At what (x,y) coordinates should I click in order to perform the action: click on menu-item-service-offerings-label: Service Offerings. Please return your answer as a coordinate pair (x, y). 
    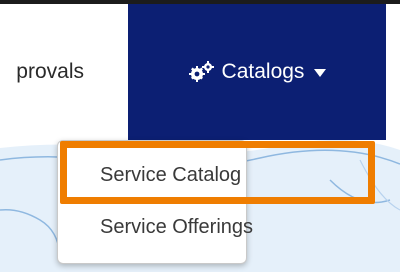
    Looking at the image, I should click on (177, 226).